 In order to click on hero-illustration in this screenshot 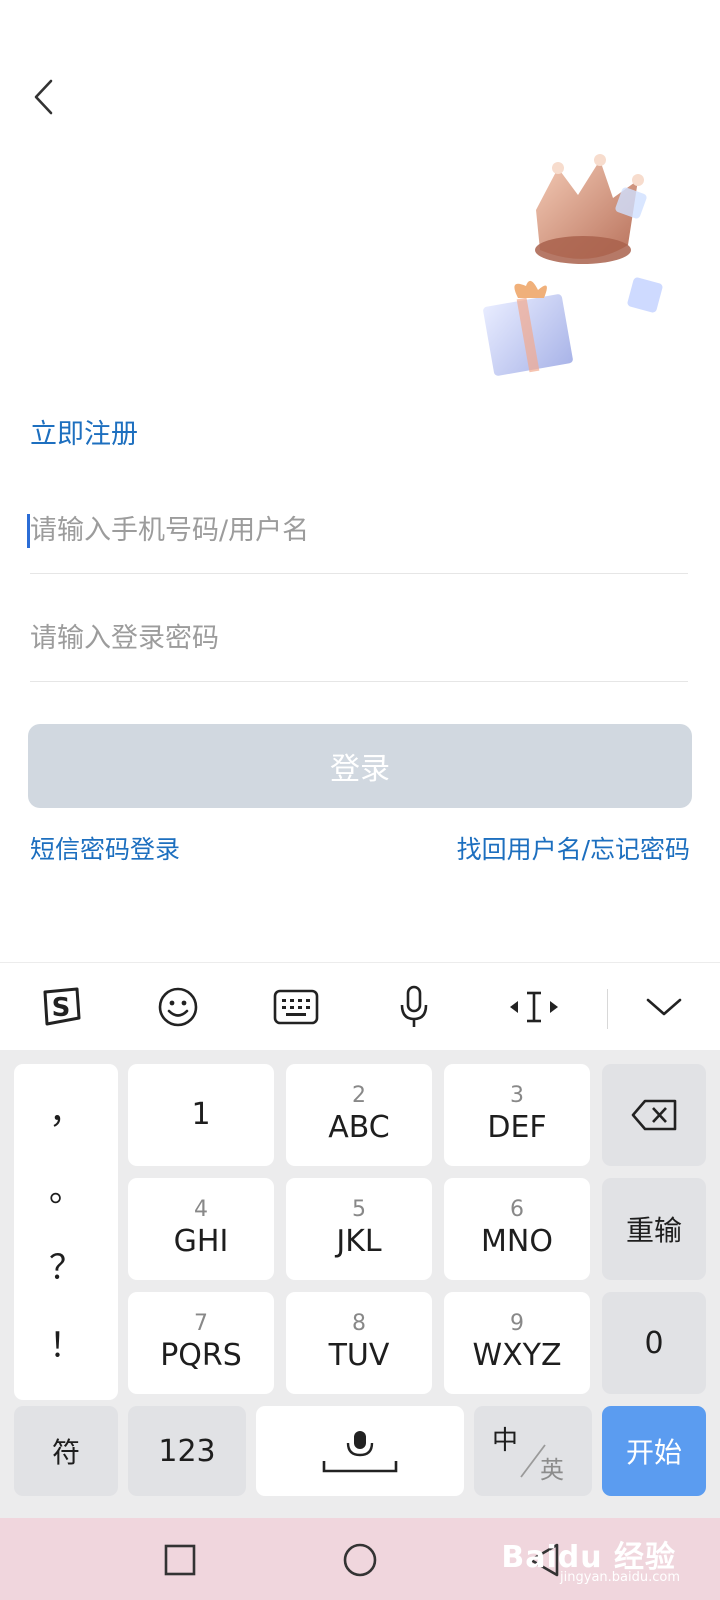, I will do `click(585, 267)`.